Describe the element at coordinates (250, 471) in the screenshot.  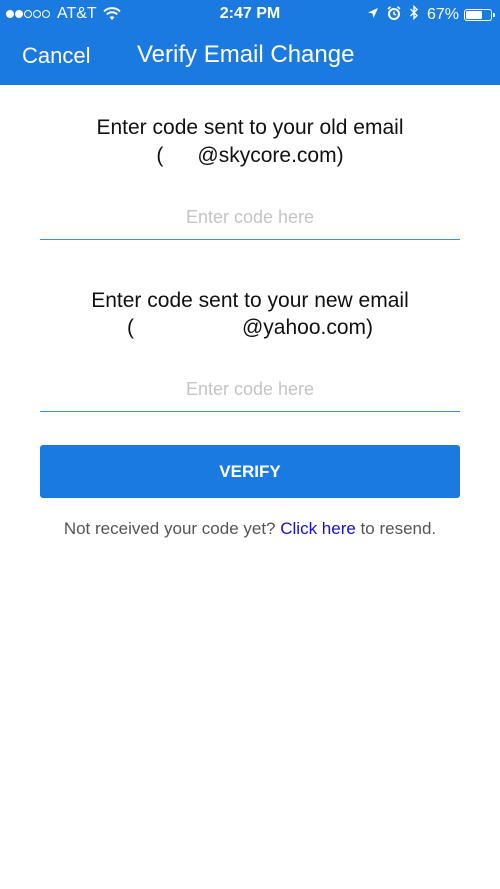
I see `verify-button: VERIFY` at that location.